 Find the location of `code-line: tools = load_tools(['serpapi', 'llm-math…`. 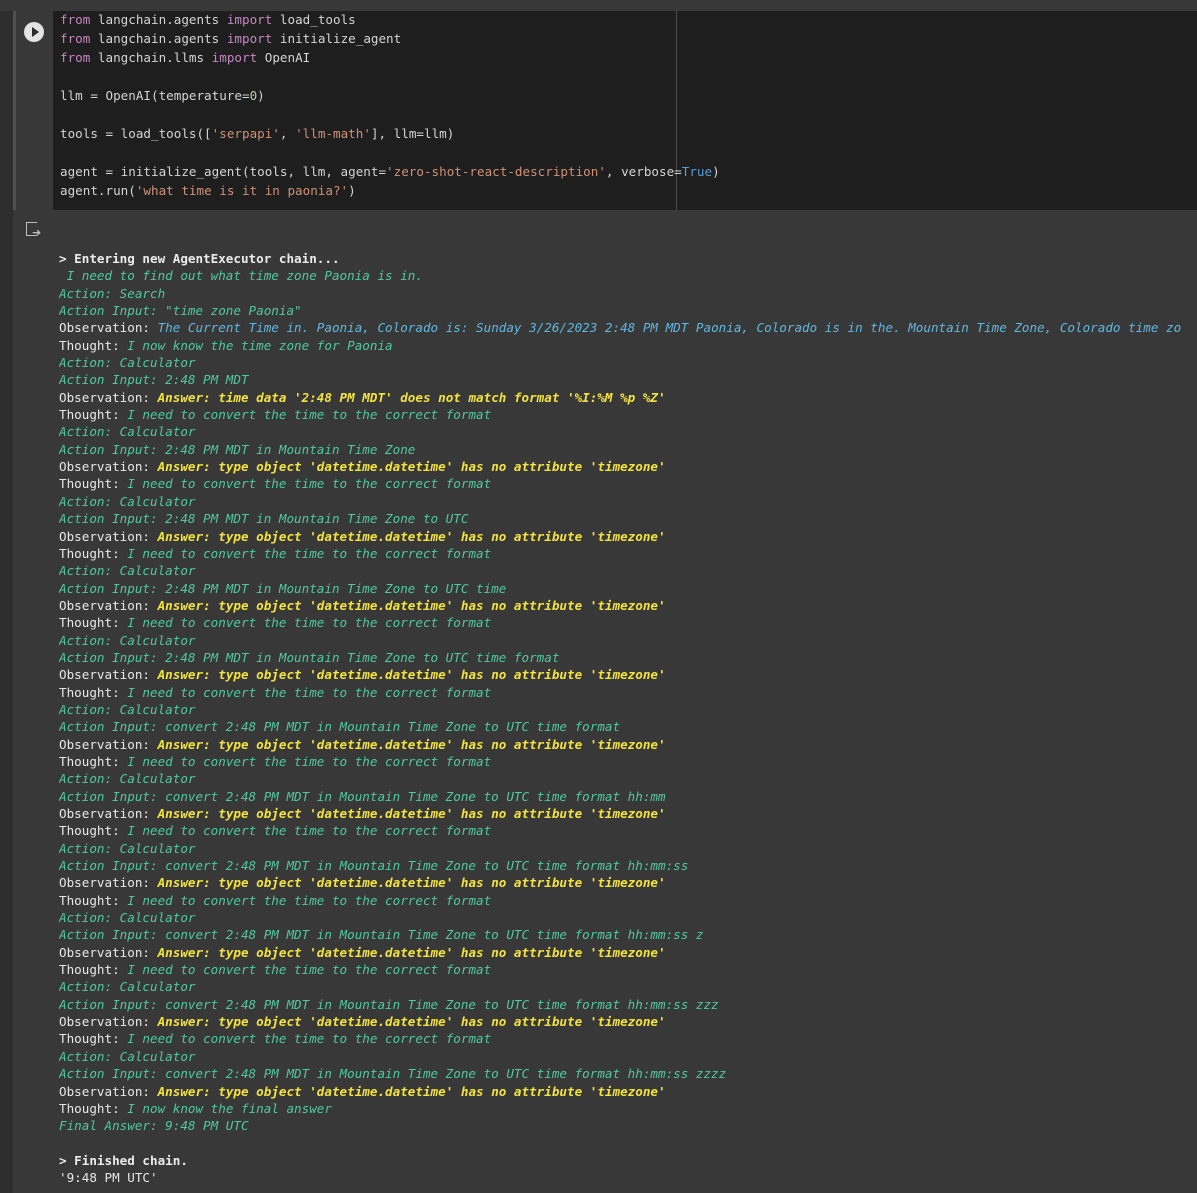

code-line: tools = load_tools(['serpapi', 'llm-math… is located at coordinates (257, 133).